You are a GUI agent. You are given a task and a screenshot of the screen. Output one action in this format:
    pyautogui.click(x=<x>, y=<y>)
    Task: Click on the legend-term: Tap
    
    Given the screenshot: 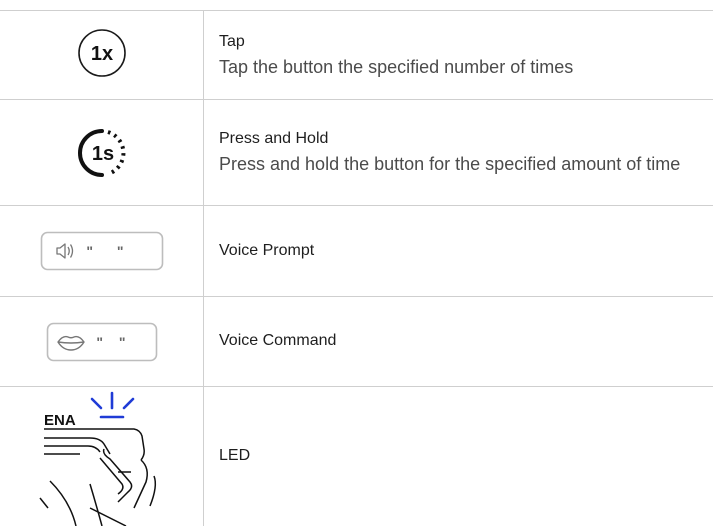 What is the action you would take?
    pyautogui.click(x=232, y=41)
    